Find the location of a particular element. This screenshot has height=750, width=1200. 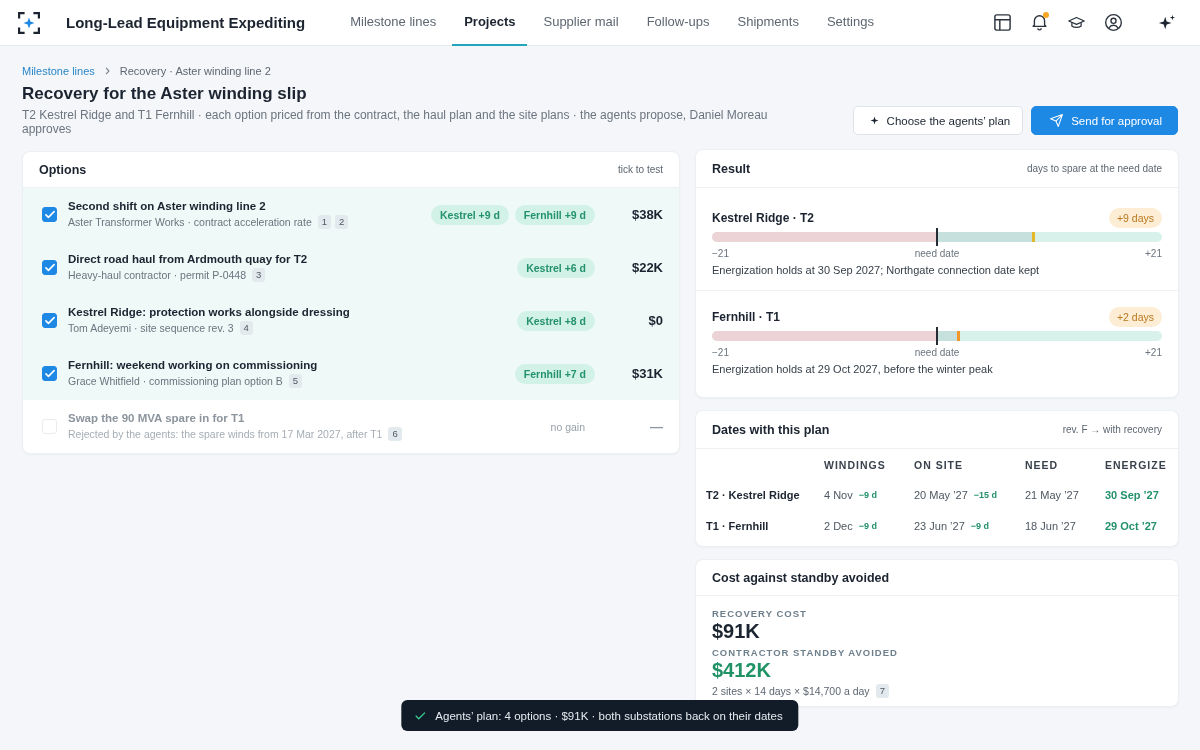

nav-tab: Follow-ups is located at coordinates (678, 23).